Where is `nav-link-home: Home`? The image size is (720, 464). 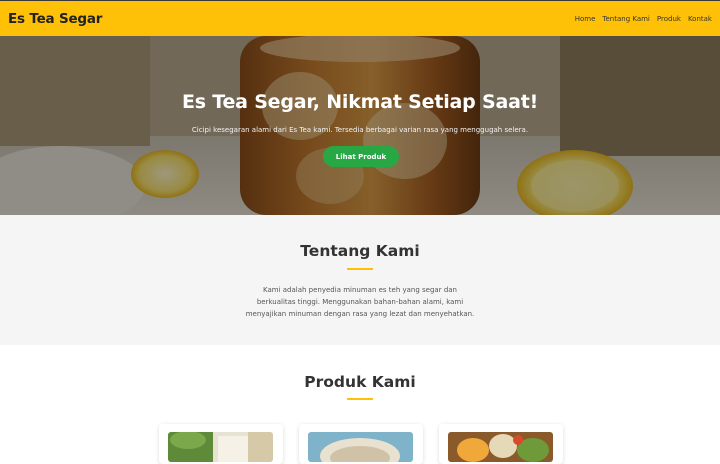 nav-link-home: Home is located at coordinates (585, 19).